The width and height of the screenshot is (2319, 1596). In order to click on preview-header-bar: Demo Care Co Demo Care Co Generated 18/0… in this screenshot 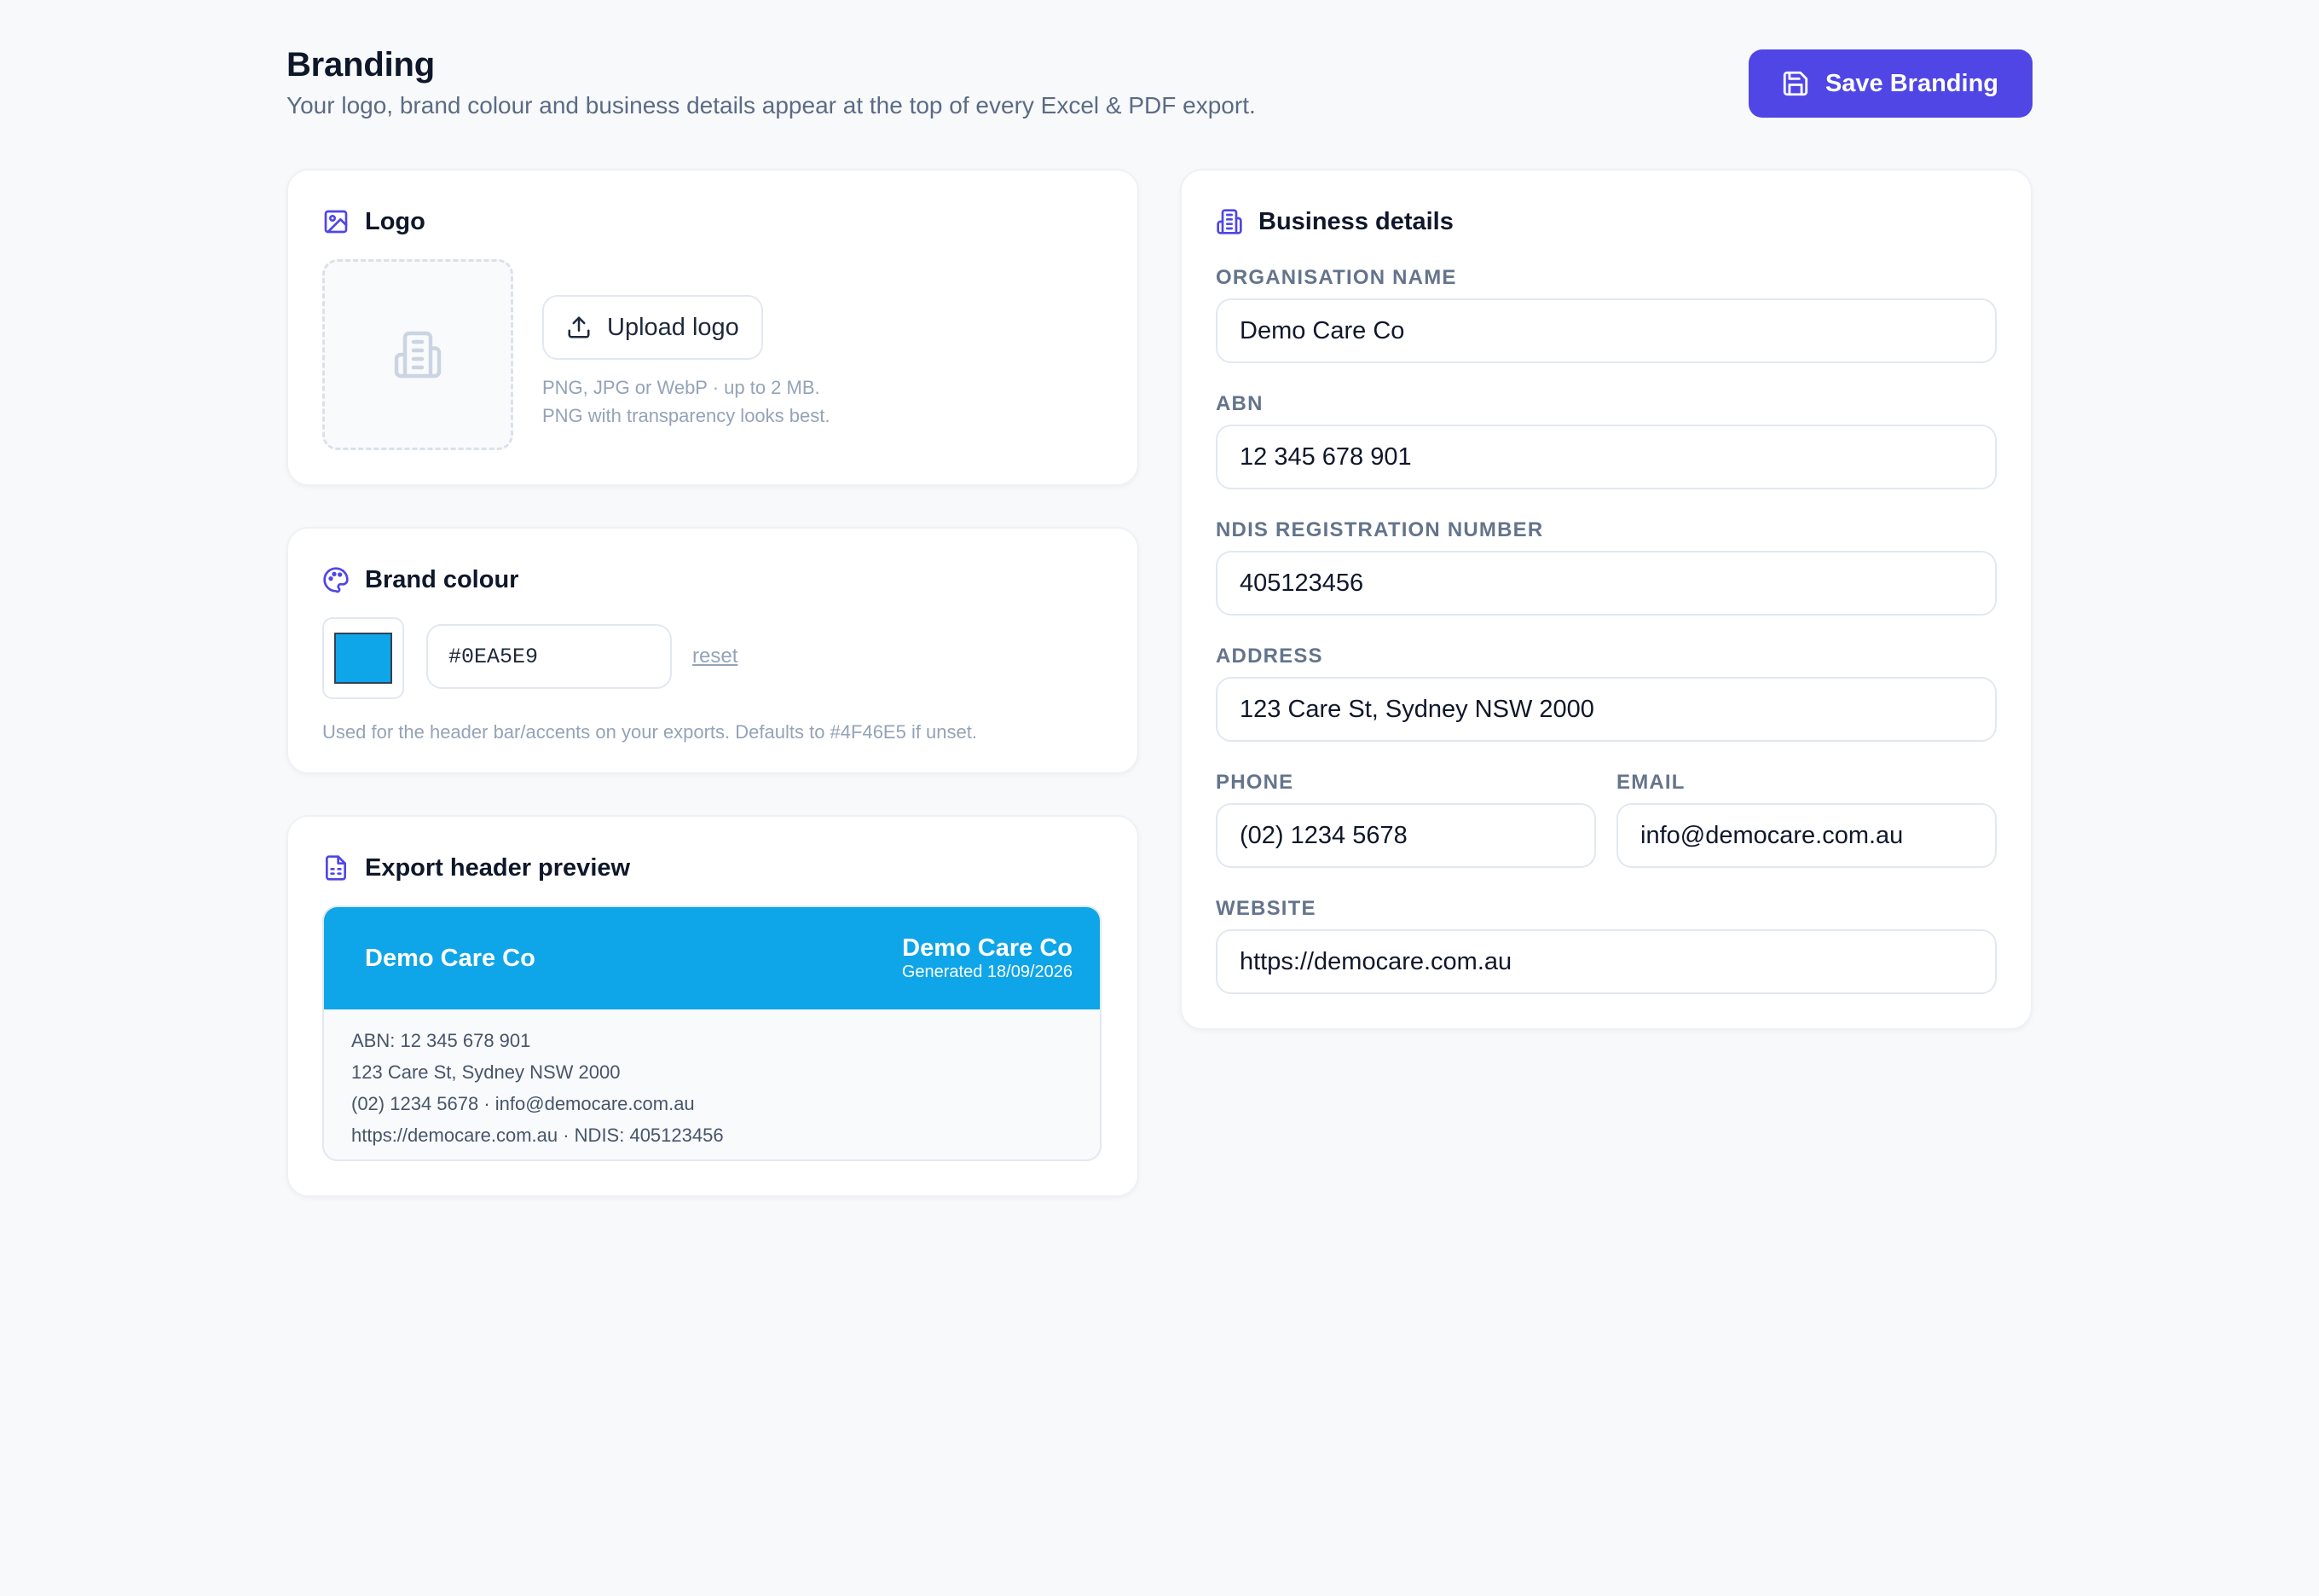, I will do `click(712, 958)`.